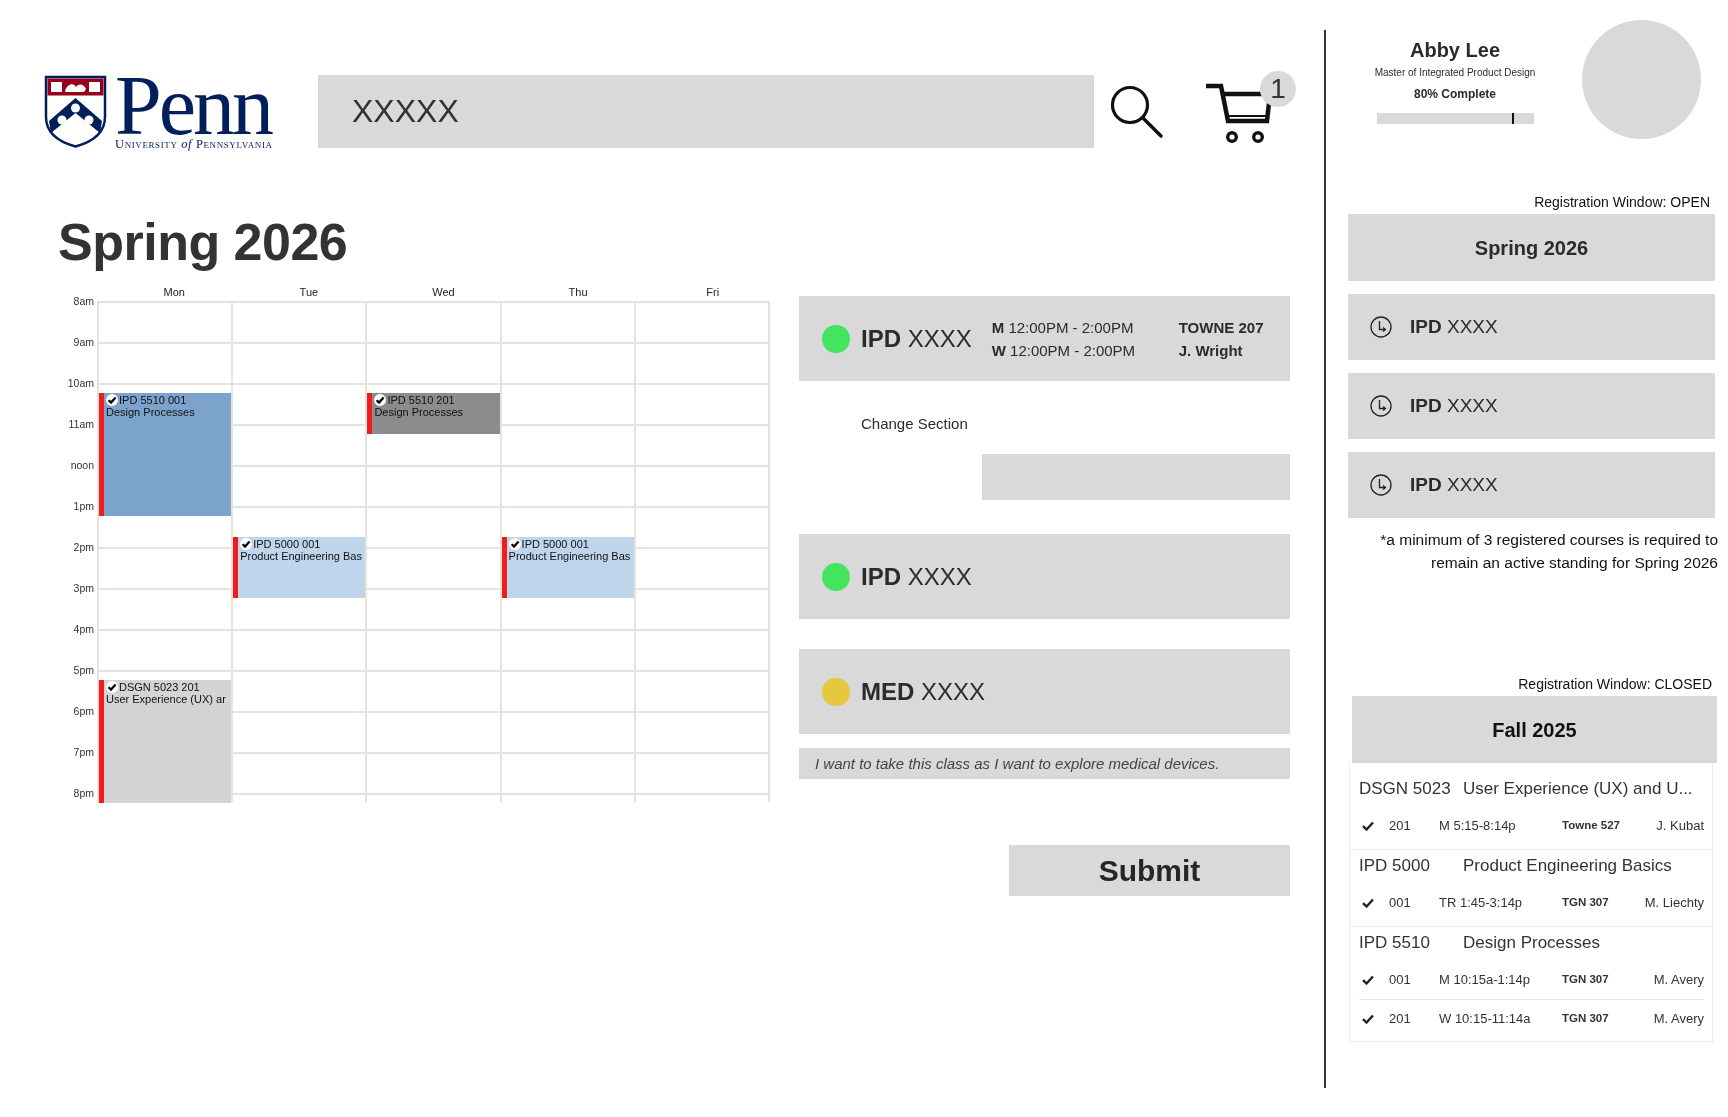  What do you see at coordinates (1455, 73) in the screenshot?
I see `program-name: Master of Integrated Product Design` at bounding box center [1455, 73].